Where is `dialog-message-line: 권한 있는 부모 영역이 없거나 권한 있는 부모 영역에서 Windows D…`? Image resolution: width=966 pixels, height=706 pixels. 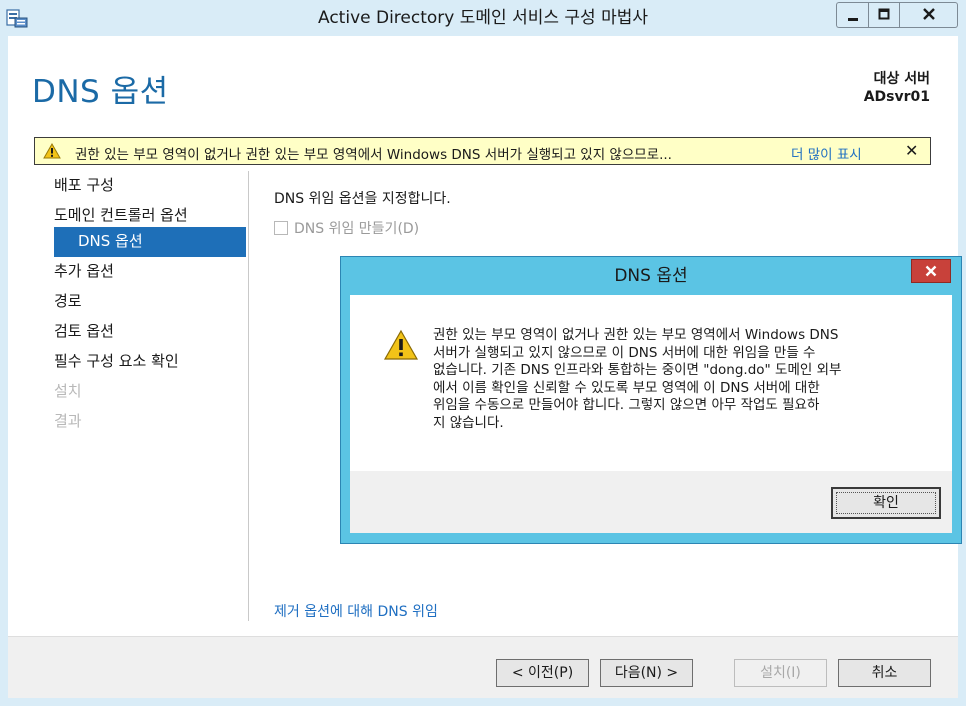 dialog-message-line: 권한 있는 부모 영역이 없거나 권한 있는 부모 영역에서 Windows D… is located at coordinates (636, 335).